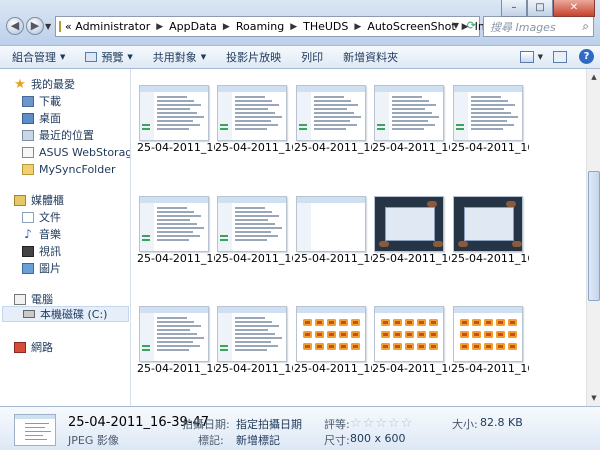 The height and width of the screenshot is (450, 600). I want to click on size-label: 大小:, so click(465, 424).